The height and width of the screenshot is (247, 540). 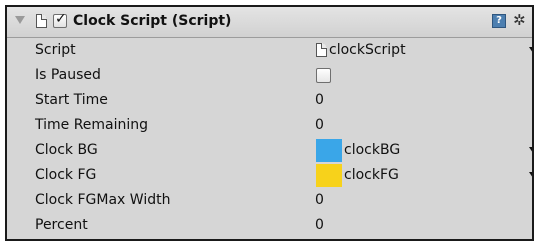 What do you see at coordinates (319, 125) in the screenshot?
I see `time-remaining-field: 0` at bounding box center [319, 125].